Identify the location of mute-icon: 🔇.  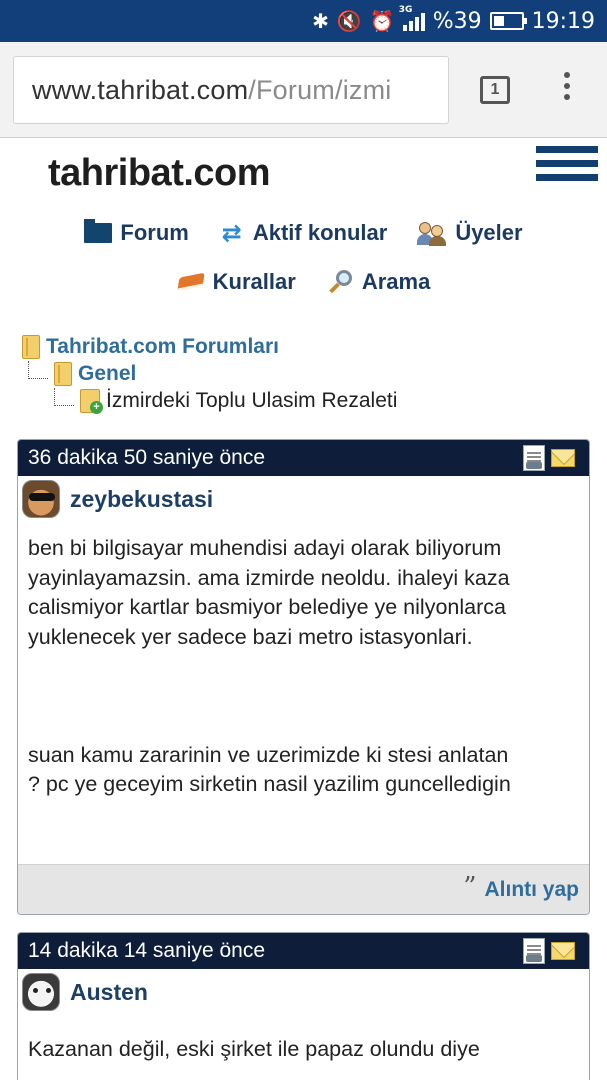
(349, 21).